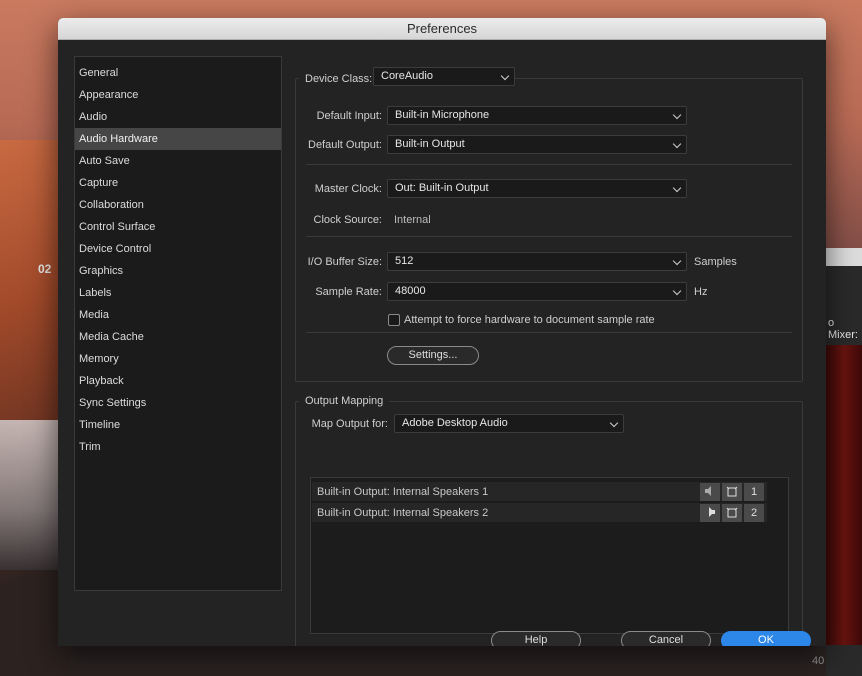 Image resolution: width=862 pixels, height=676 pixels. What do you see at coordinates (178, 359) in the screenshot?
I see `sidebar-item-memory: Memory` at bounding box center [178, 359].